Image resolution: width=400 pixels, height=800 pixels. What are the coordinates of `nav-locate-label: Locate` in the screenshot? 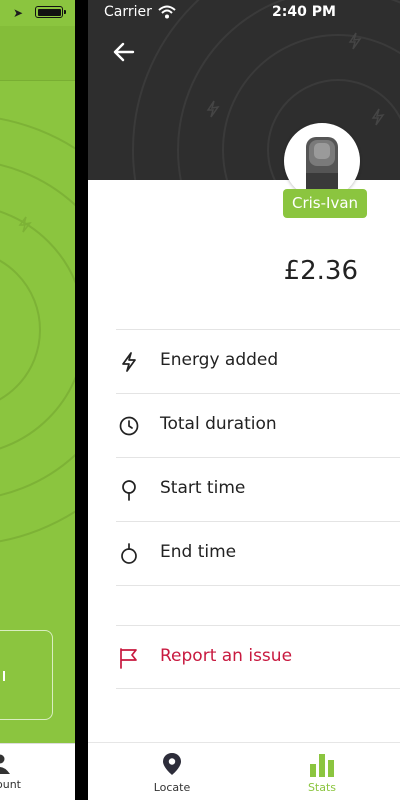 It's located at (172, 787).